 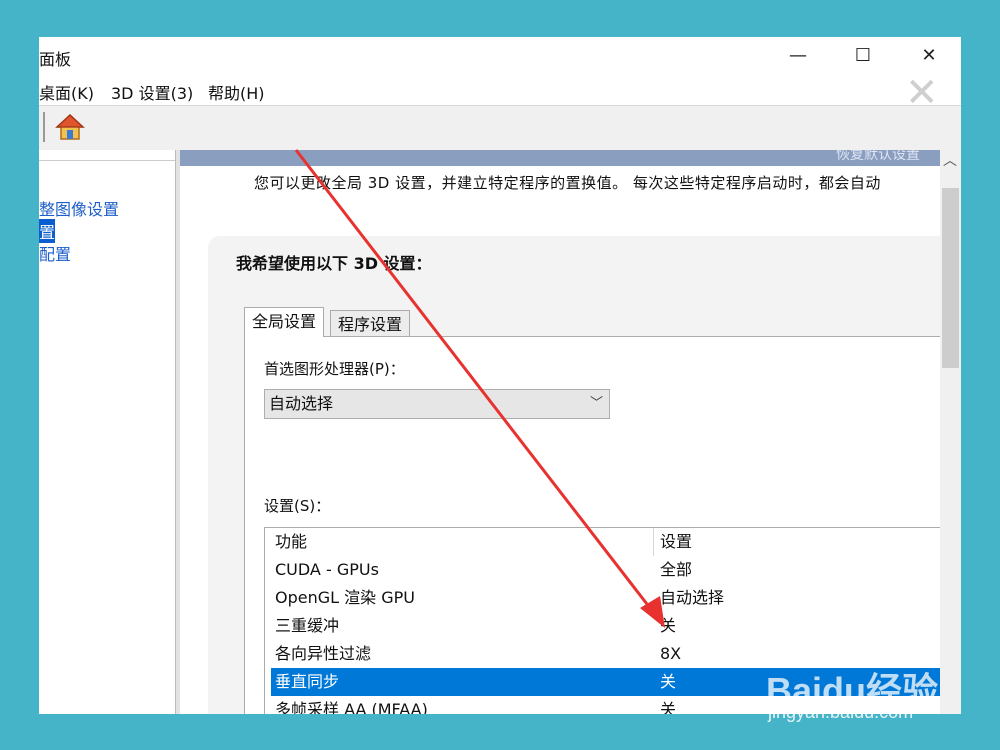 I want to click on watermark-url: jingyan.baidu.com, so click(x=841, y=712).